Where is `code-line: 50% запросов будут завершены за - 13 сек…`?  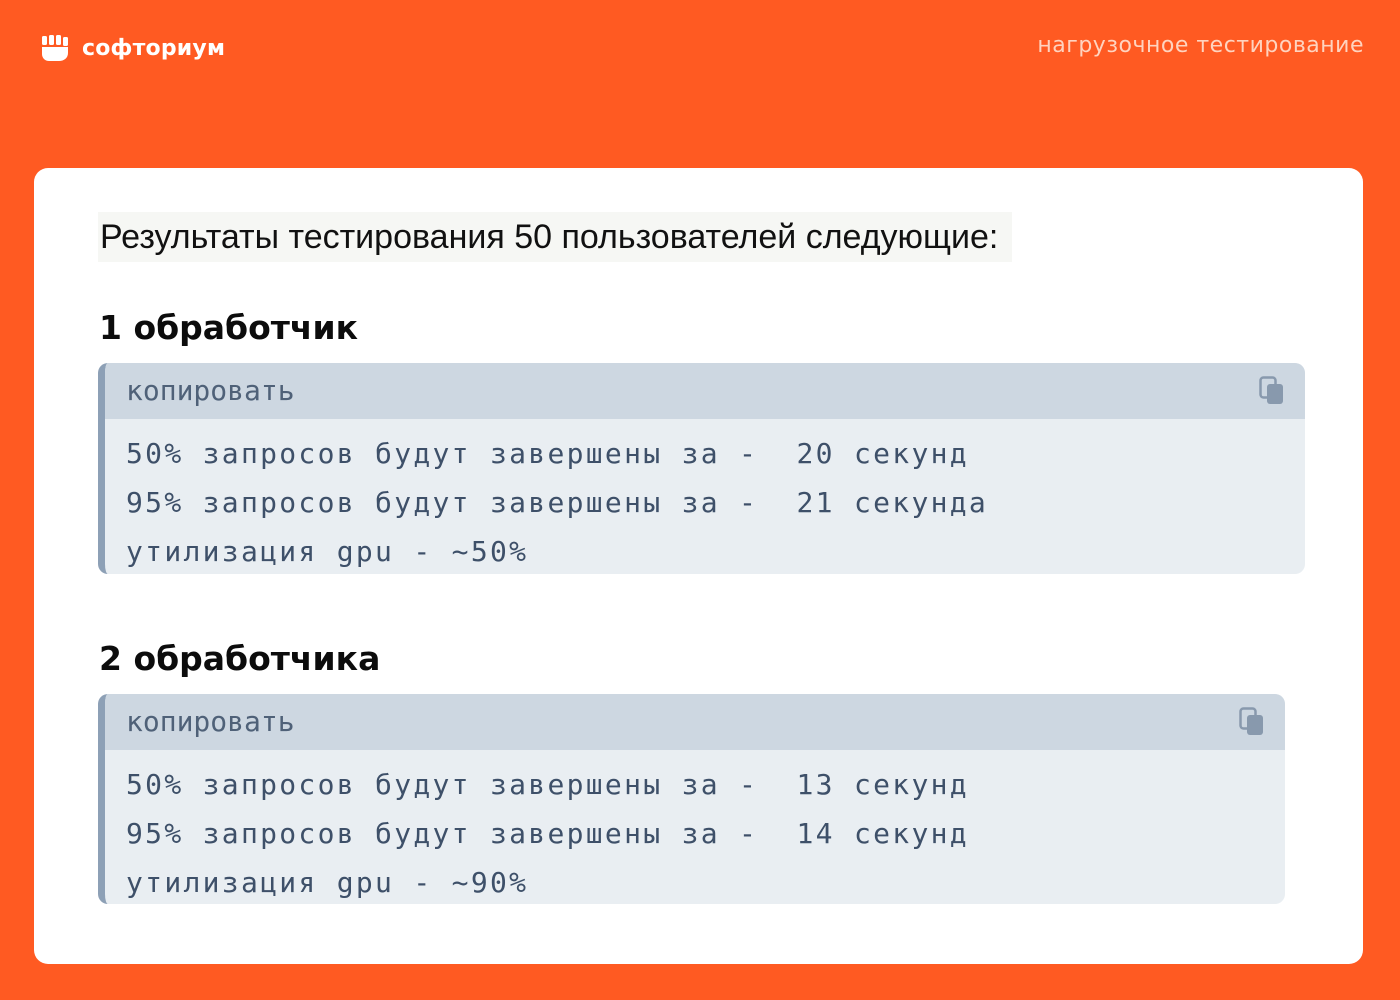 code-line: 50% запросов будут завершены за - 13 сек… is located at coordinates (547, 784).